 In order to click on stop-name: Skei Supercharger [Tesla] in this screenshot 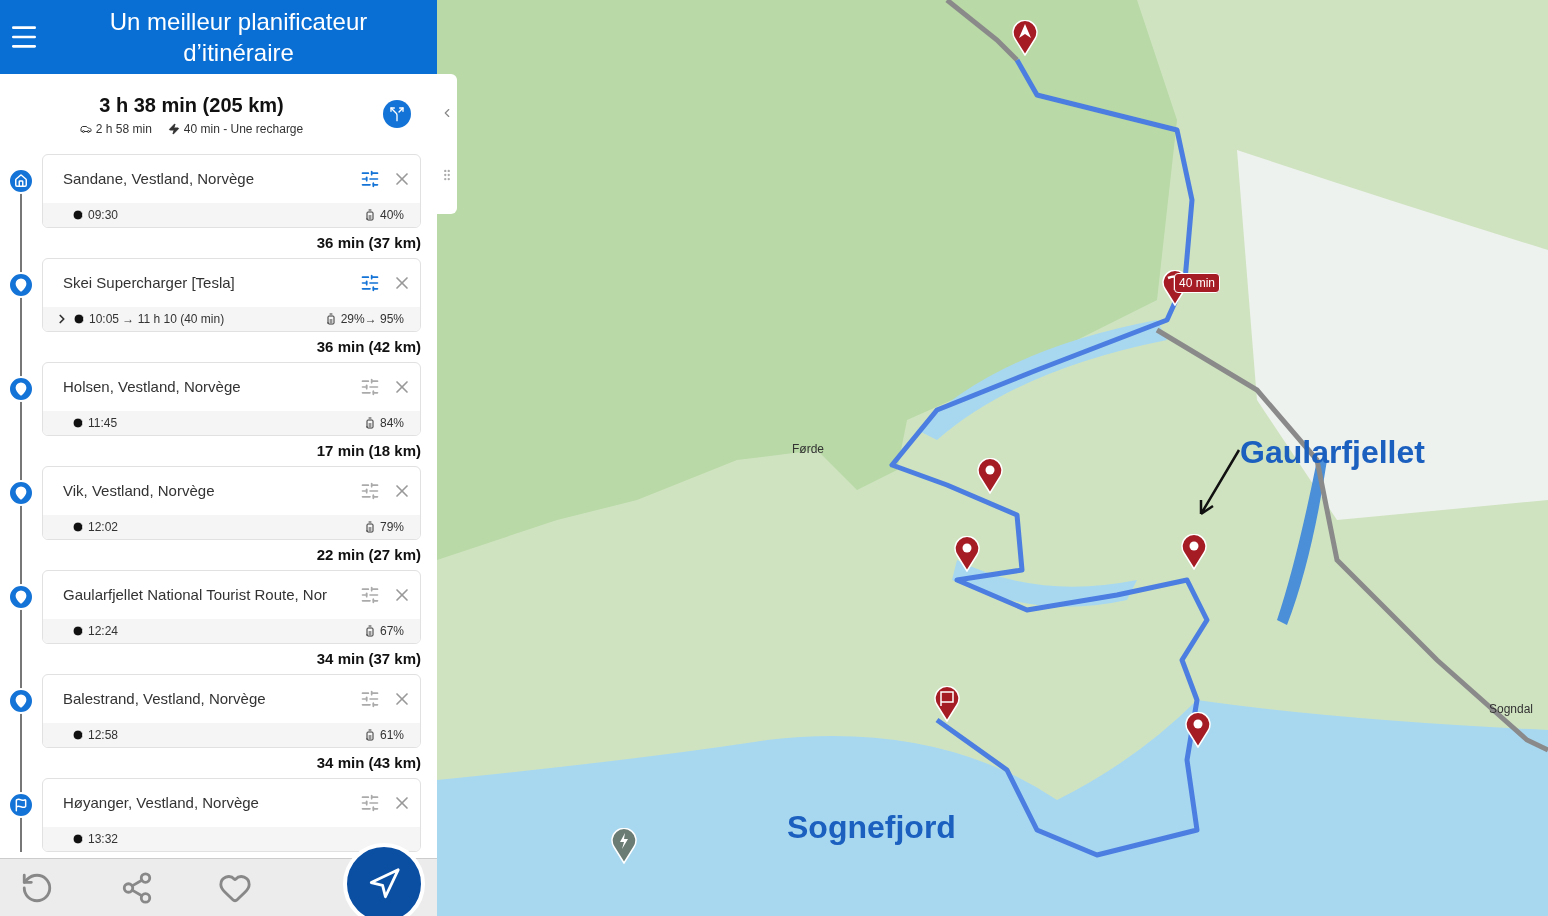, I will do `click(149, 282)`.